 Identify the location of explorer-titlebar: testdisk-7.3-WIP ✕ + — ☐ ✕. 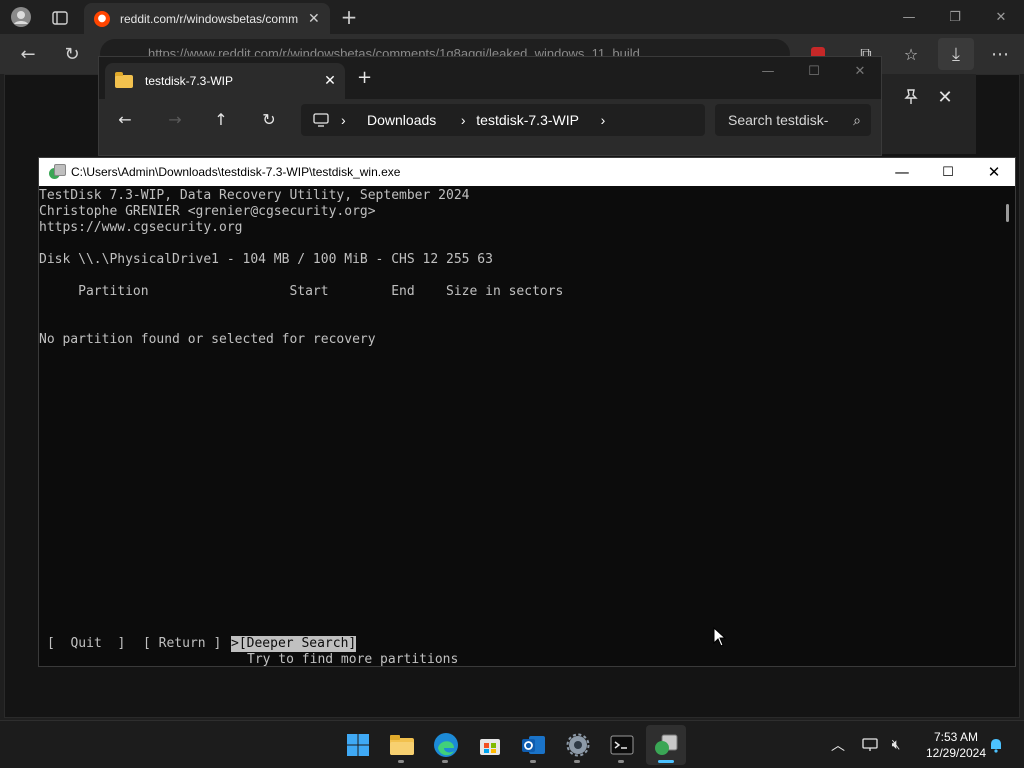
(490, 78).